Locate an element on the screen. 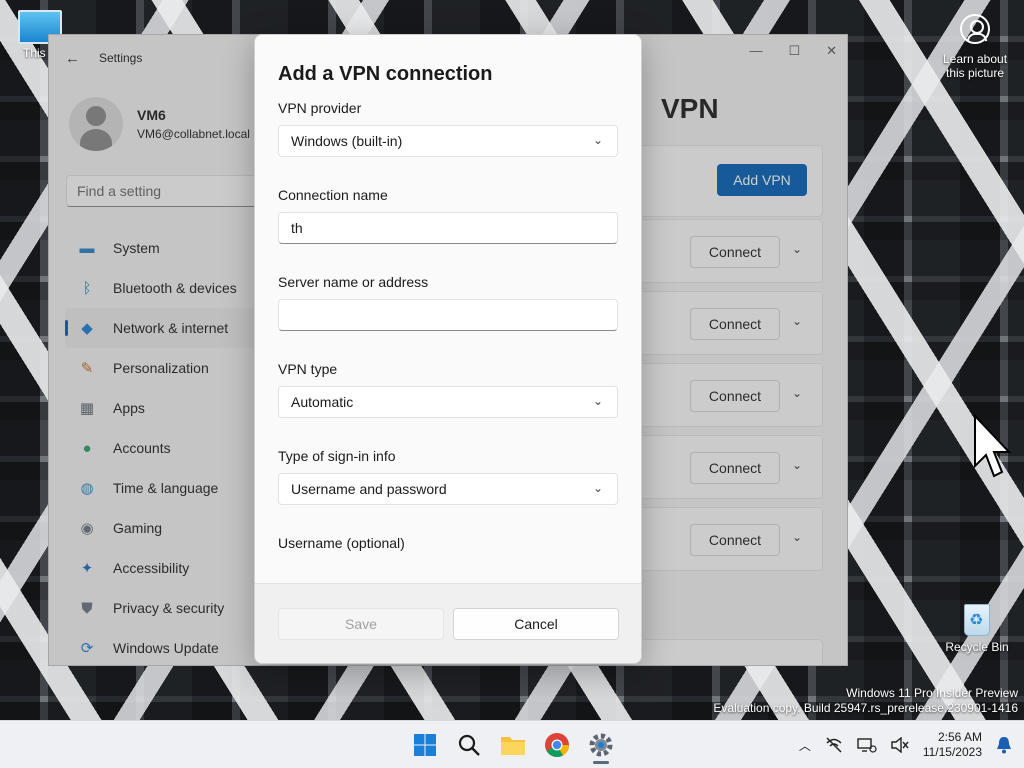 Image resolution: width=1024 pixels, height=768 pixels. windows-logo-icon is located at coordinates (425, 745).